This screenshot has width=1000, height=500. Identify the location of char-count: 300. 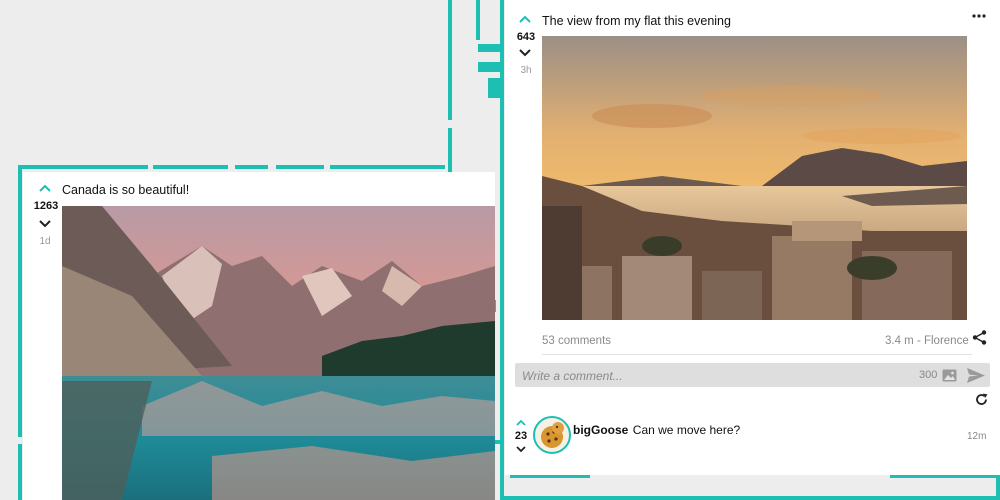
(928, 375).